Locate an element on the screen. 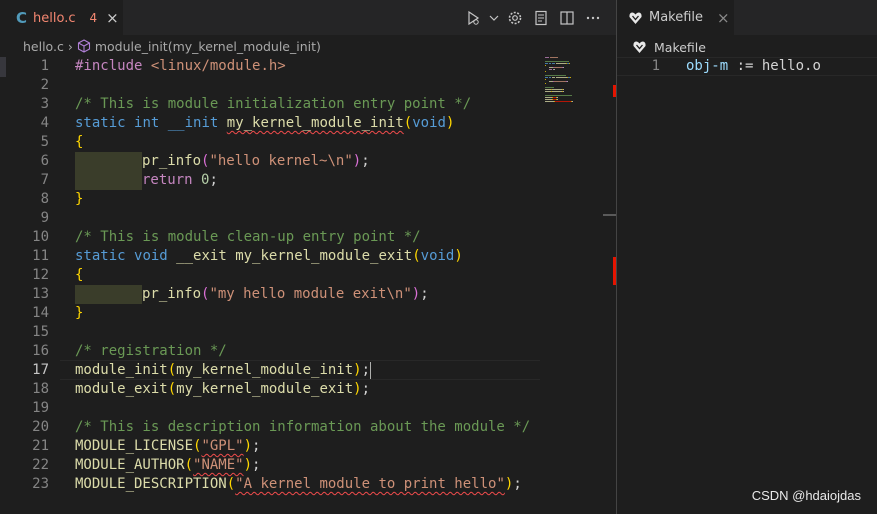 The width and height of the screenshot is (877, 514). line-text: #include <linux/module.h> is located at coordinates (180, 66).